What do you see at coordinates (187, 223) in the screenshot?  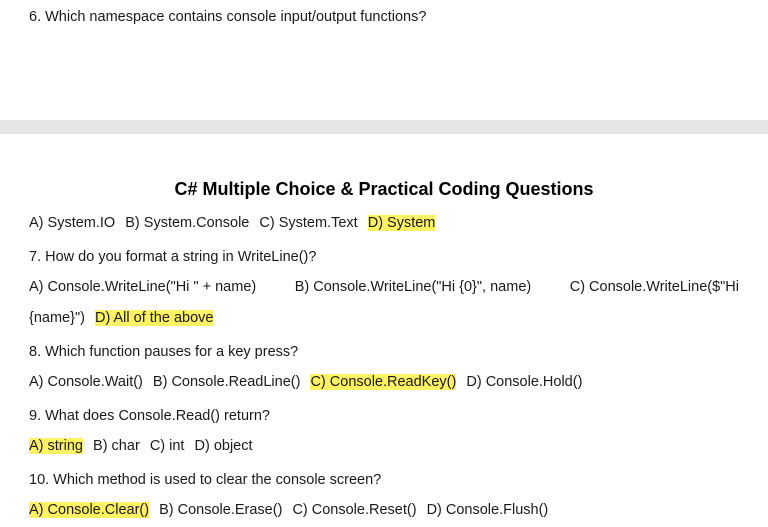 I see `q6-option-b: B) System.Console` at bounding box center [187, 223].